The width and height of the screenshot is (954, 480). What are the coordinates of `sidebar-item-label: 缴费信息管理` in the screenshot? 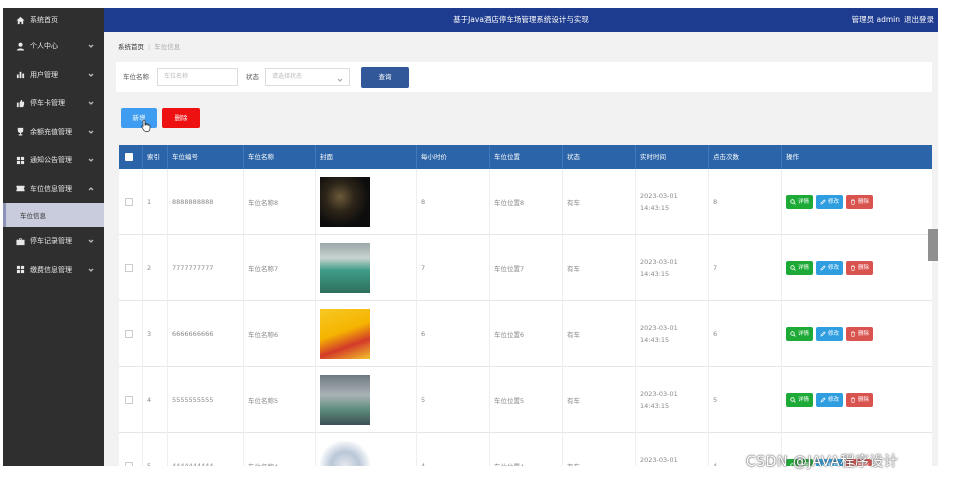 It's located at (51, 269).